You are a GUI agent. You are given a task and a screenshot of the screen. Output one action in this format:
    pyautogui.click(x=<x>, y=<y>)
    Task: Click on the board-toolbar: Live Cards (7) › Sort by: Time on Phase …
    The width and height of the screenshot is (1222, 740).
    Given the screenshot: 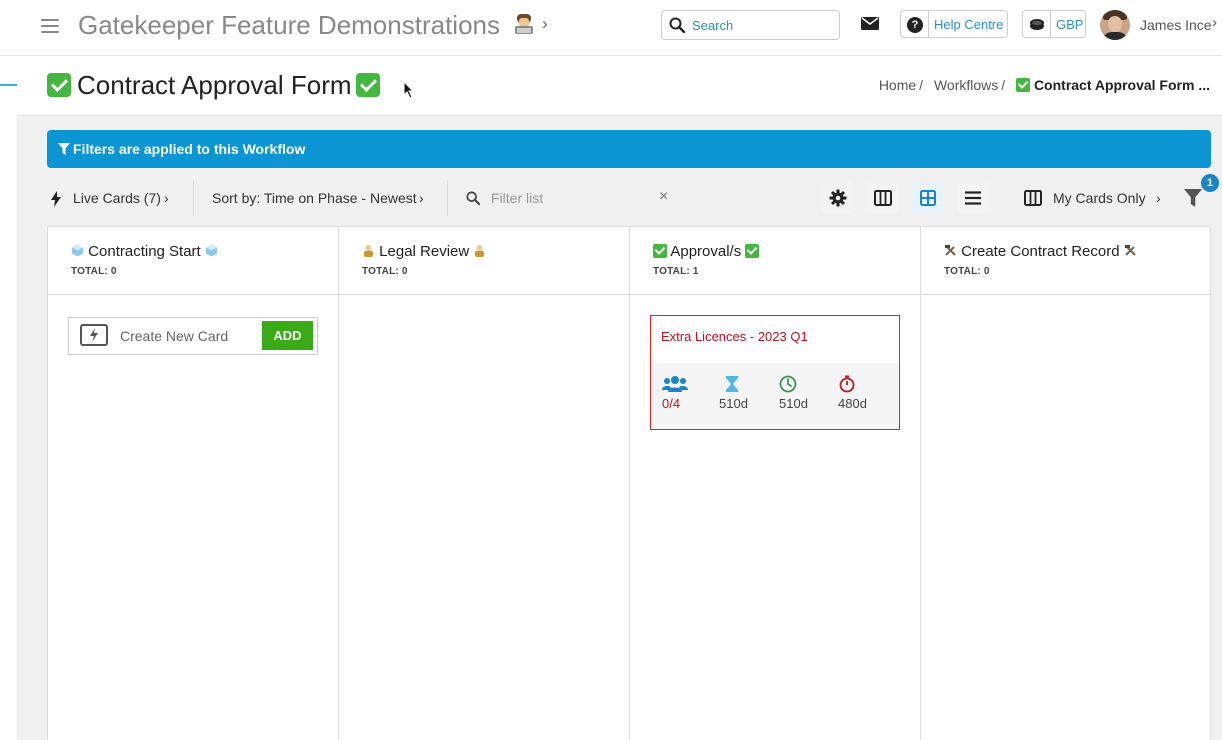 What is the action you would take?
    pyautogui.click(x=633, y=195)
    